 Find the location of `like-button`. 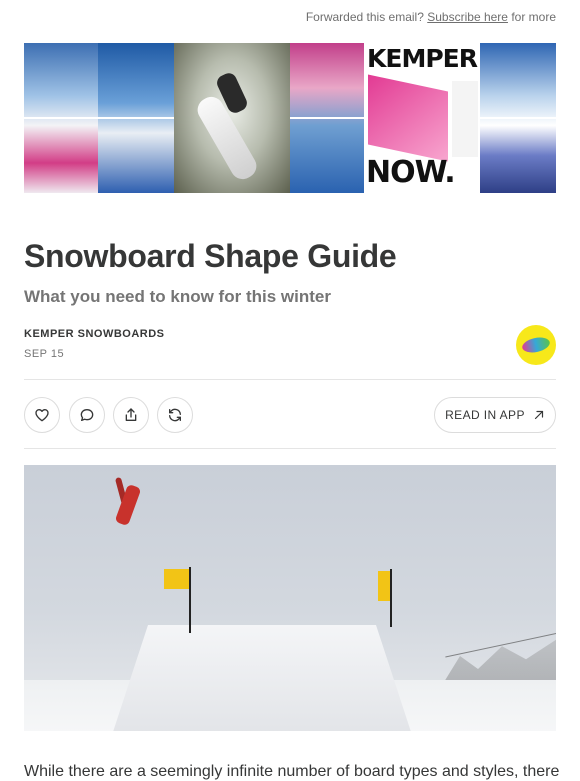

like-button is located at coordinates (42, 415).